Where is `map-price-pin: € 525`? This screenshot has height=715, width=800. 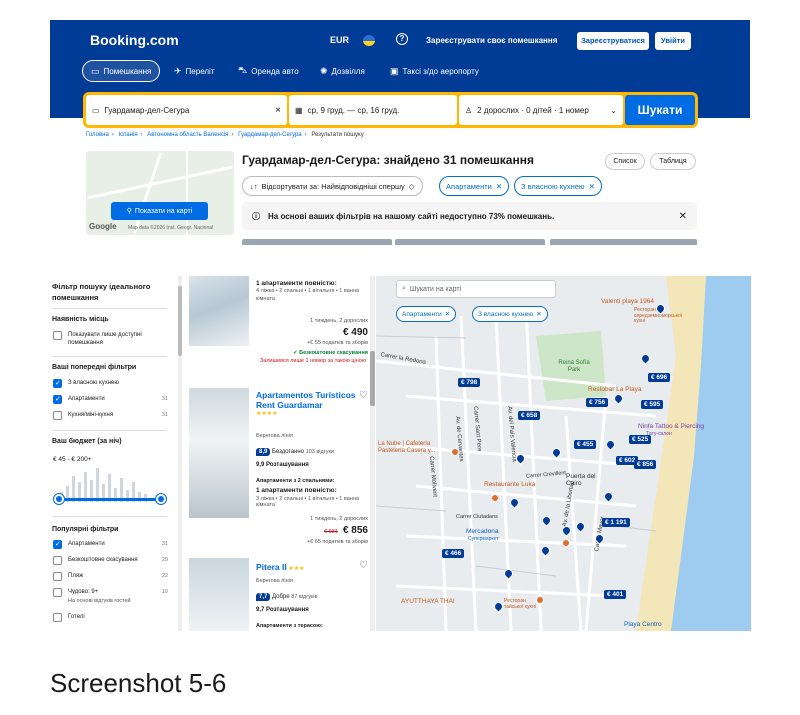
map-price-pin: € 525 is located at coordinates (640, 439).